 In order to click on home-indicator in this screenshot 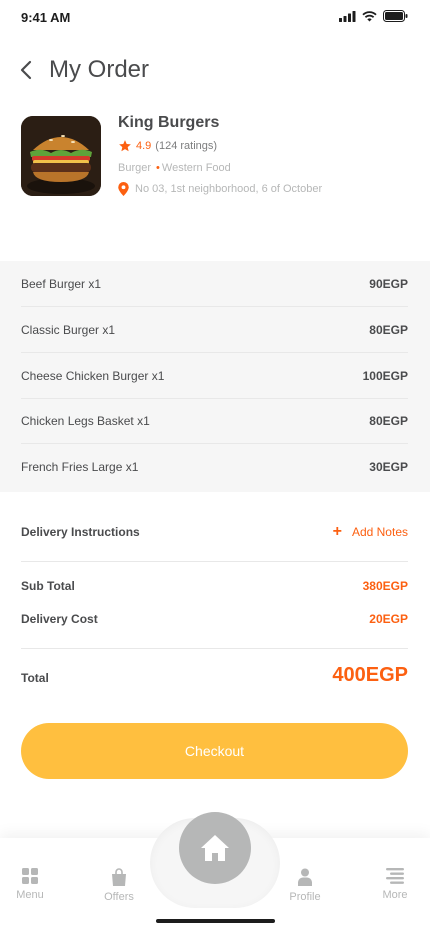, I will do `click(215, 921)`.